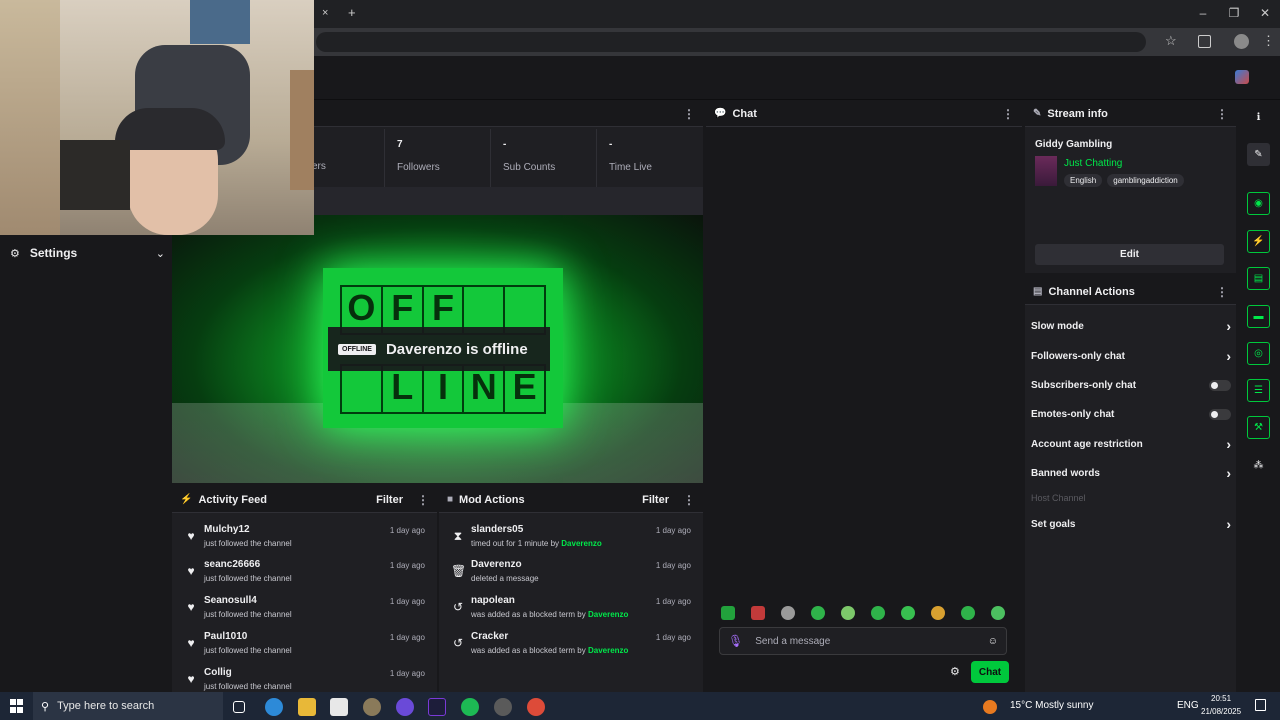  I want to click on app-icon, so click(372, 707).